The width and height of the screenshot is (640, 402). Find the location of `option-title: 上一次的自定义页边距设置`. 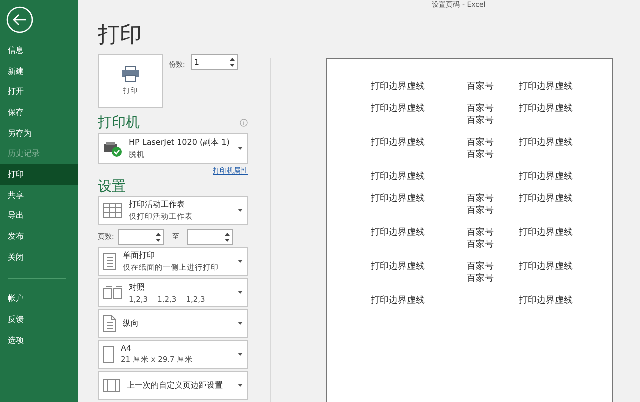

option-title: 上一次的自定义页边距设置 is located at coordinates (175, 385).